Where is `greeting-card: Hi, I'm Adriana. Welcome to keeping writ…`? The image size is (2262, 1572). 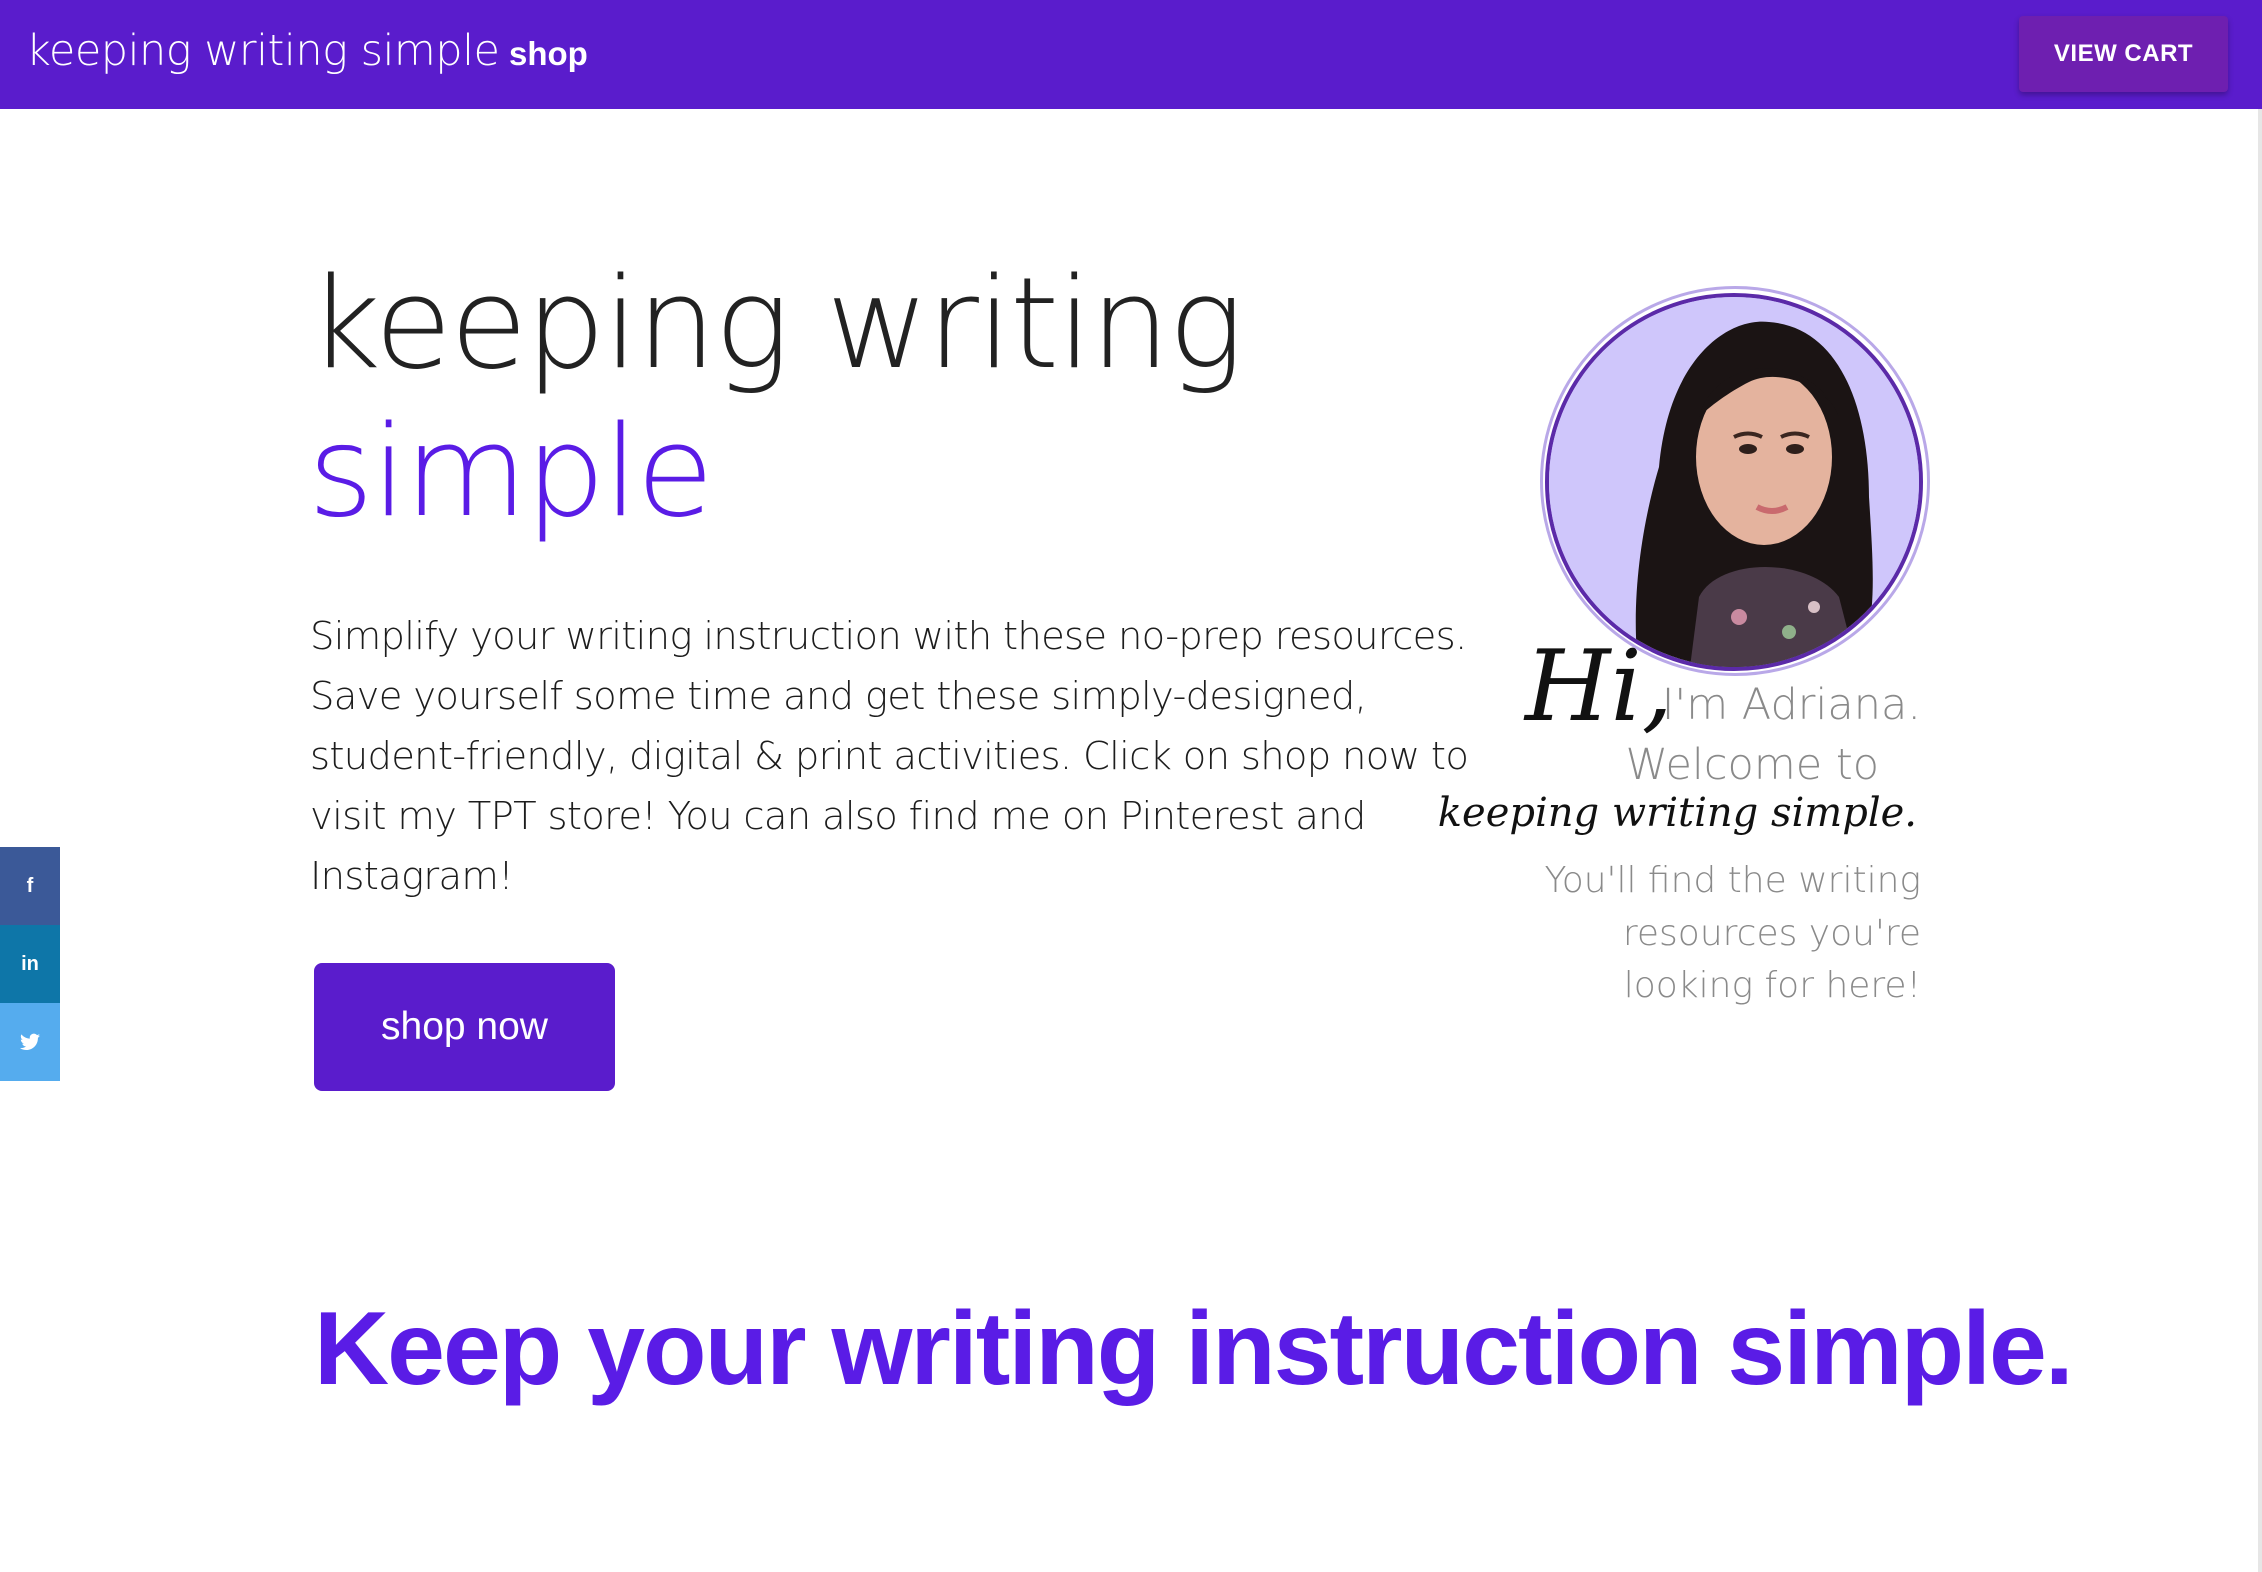
greeting-card: Hi, I'm Adriana. Welcome to keeping writ… is located at coordinates (1681, 820).